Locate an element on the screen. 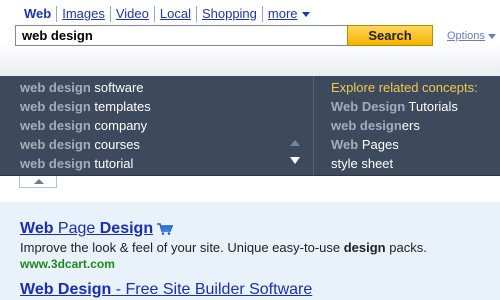 This screenshot has width=500, height=300. dropdown-footer is located at coordinates (250, 189).